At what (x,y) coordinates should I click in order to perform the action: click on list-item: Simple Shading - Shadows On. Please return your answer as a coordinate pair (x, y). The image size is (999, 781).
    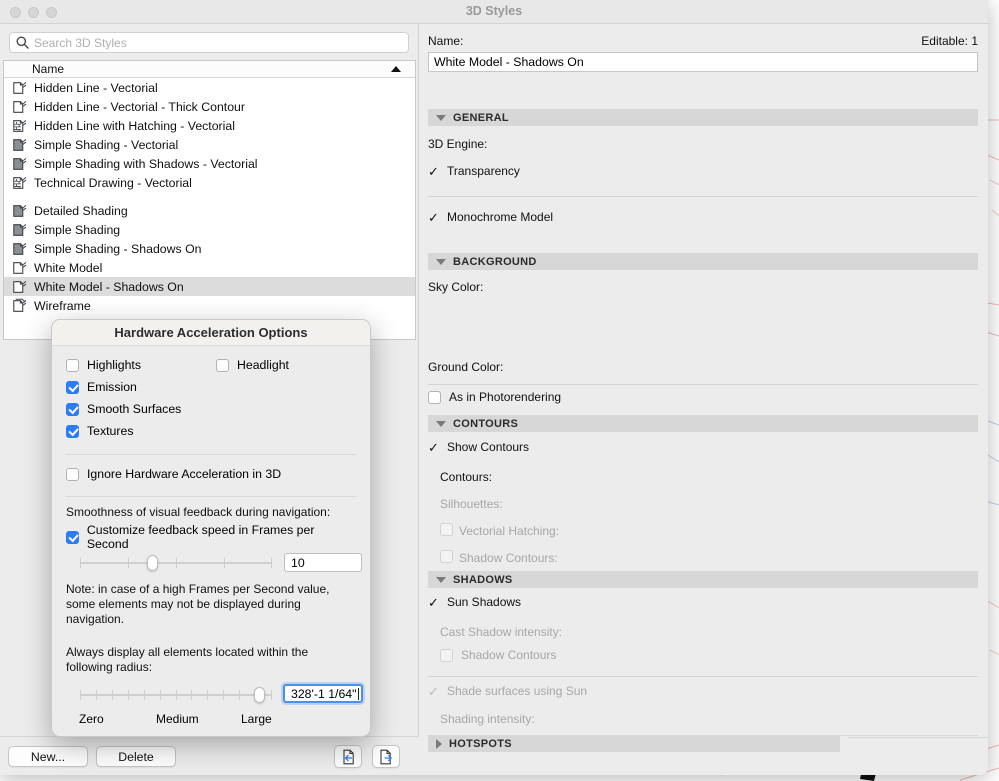
    Looking at the image, I should click on (209, 248).